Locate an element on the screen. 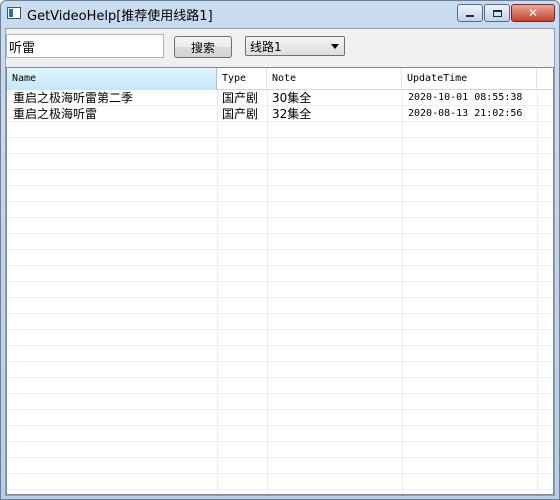 The height and width of the screenshot is (500, 560). cell-name: 重启之极海听雷 is located at coordinates (55, 114).